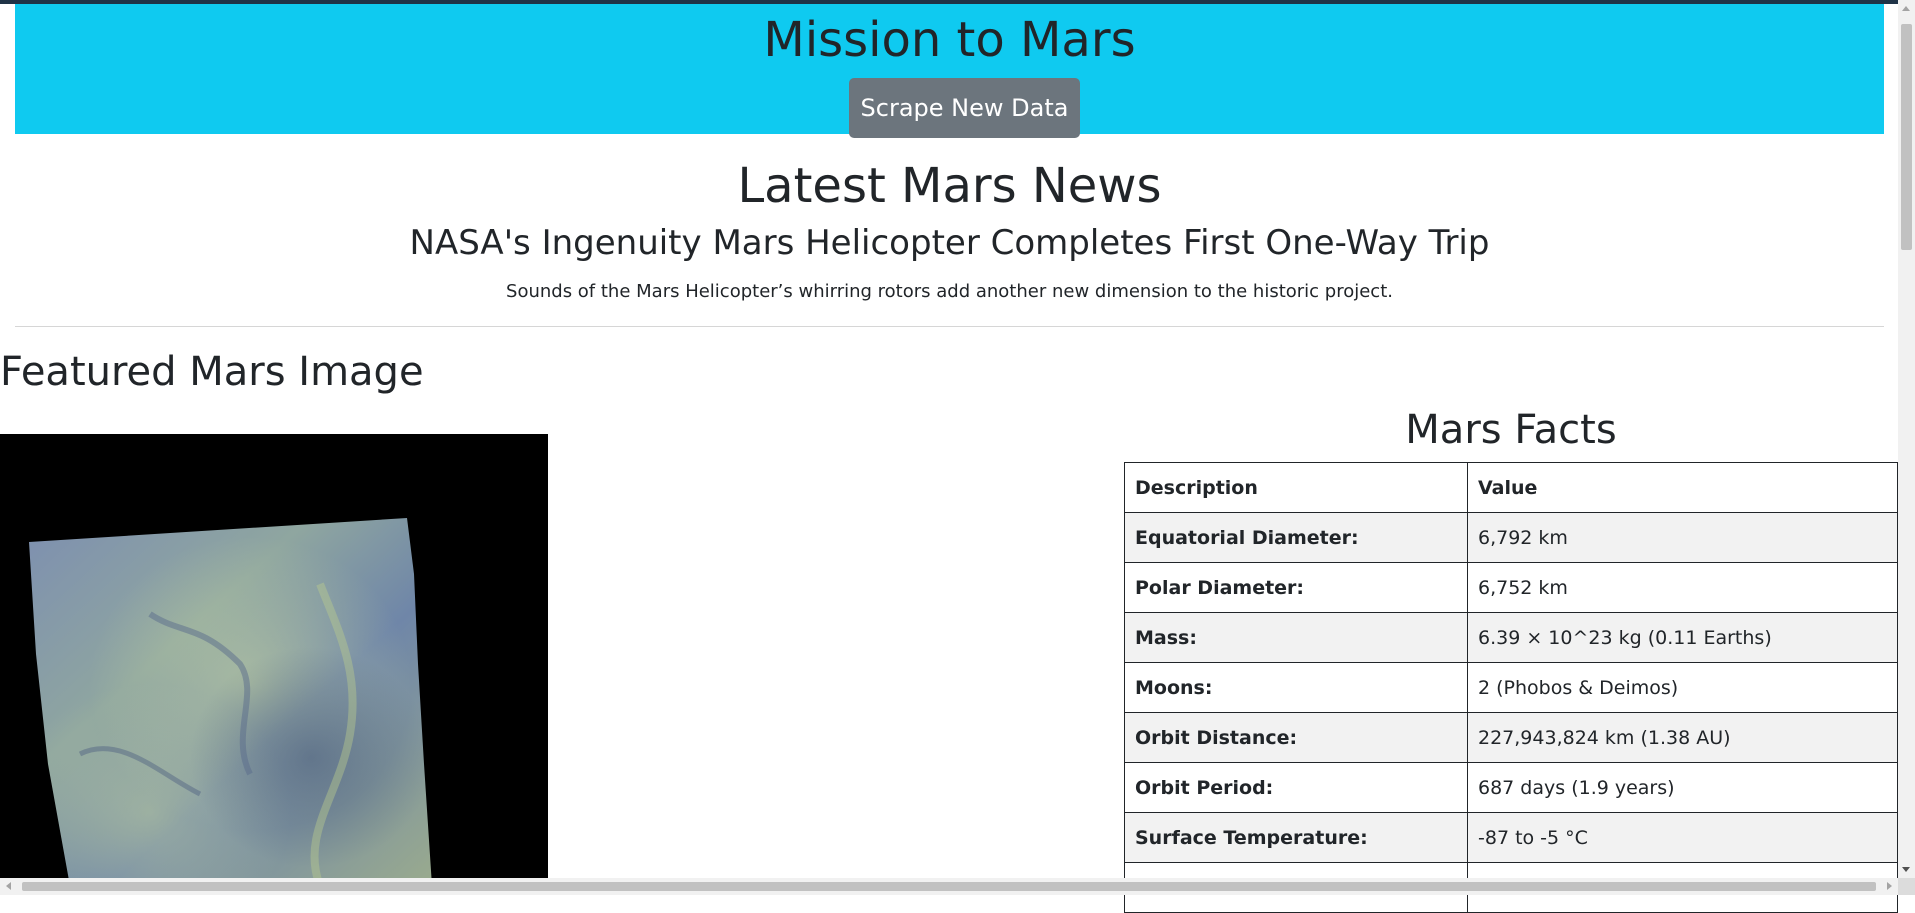 Image resolution: width=1915 pixels, height=913 pixels. I want to click on table-row: Orbit Distance: 227,943,824 km (1.38 AU), so click(1511, 737).